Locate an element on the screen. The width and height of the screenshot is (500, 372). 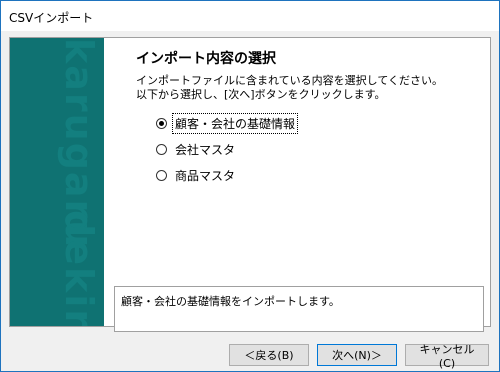
sidebar-brand-bottom: dekiru is located at coordinates (79, 268).